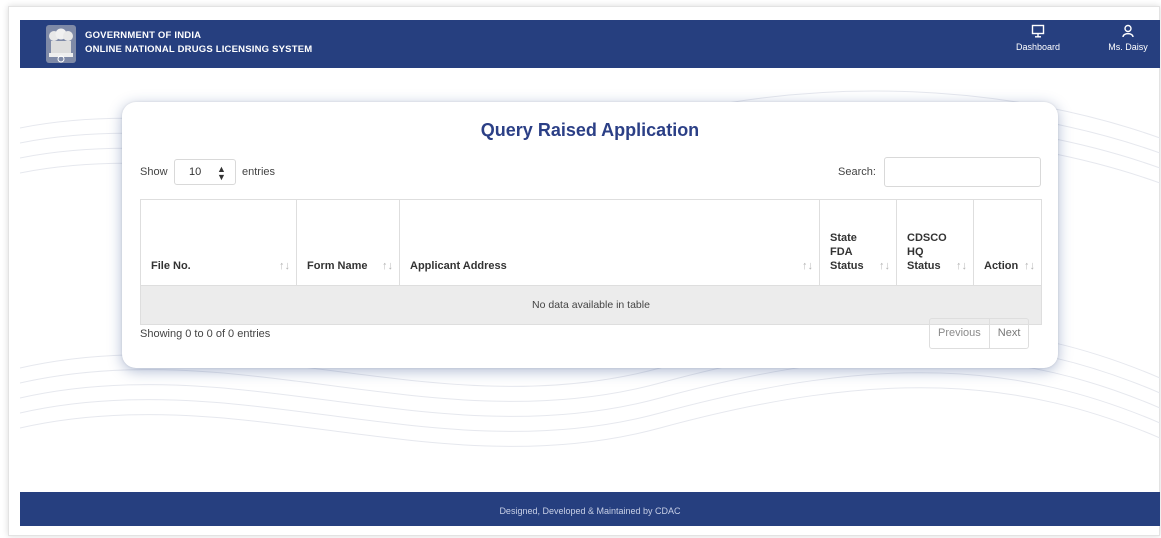 The image size is (1161, 538). What do you see at coordinates (927, 238) in the screenshot?
I see `column-header-label: CDSCO` at bounding box center [927, 238].